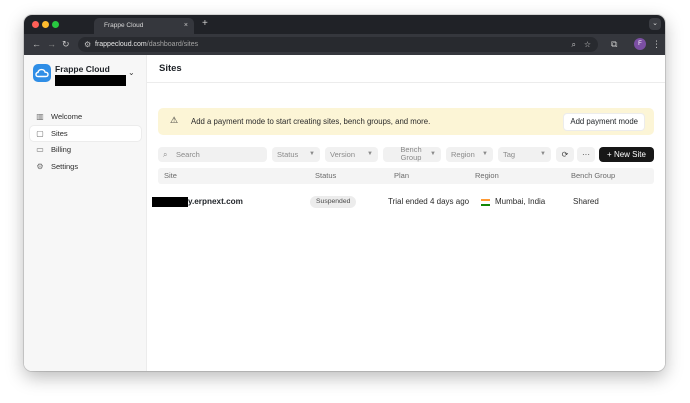 This screenshot has width=690, height=403. What do you see at coordinates (401, 176) in the screenshot?
I see `column-header-plan: Plan` at bounding box center [401, 176].